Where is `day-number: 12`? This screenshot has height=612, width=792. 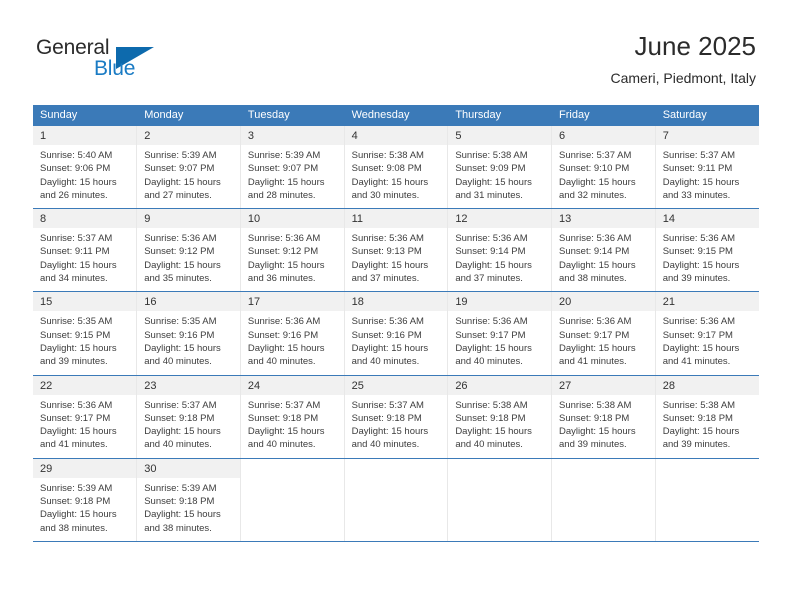
day-number: 12 is located at coordinates (500, 219).